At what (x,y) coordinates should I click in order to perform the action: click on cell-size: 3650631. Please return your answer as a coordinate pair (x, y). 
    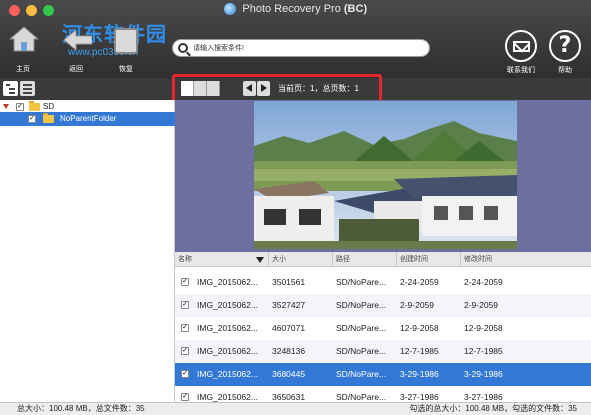
    Looking at the image, I should click on (289, 397).